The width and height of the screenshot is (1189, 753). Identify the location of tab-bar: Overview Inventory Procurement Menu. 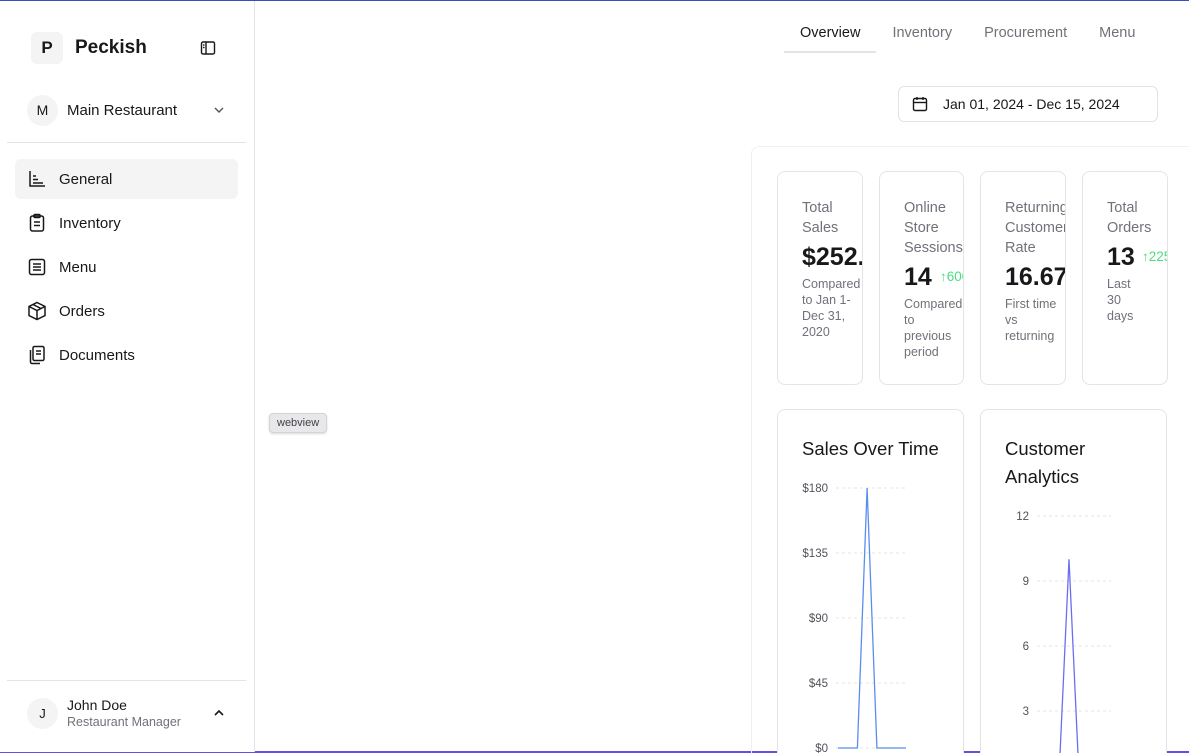
(967, 34).